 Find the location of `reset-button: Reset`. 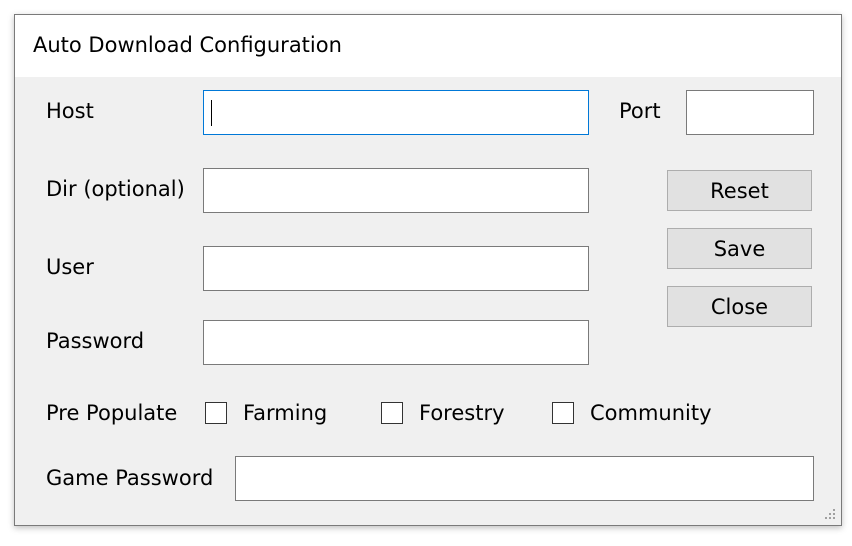

reset-button: Reset is located at coordinates (739, 190).